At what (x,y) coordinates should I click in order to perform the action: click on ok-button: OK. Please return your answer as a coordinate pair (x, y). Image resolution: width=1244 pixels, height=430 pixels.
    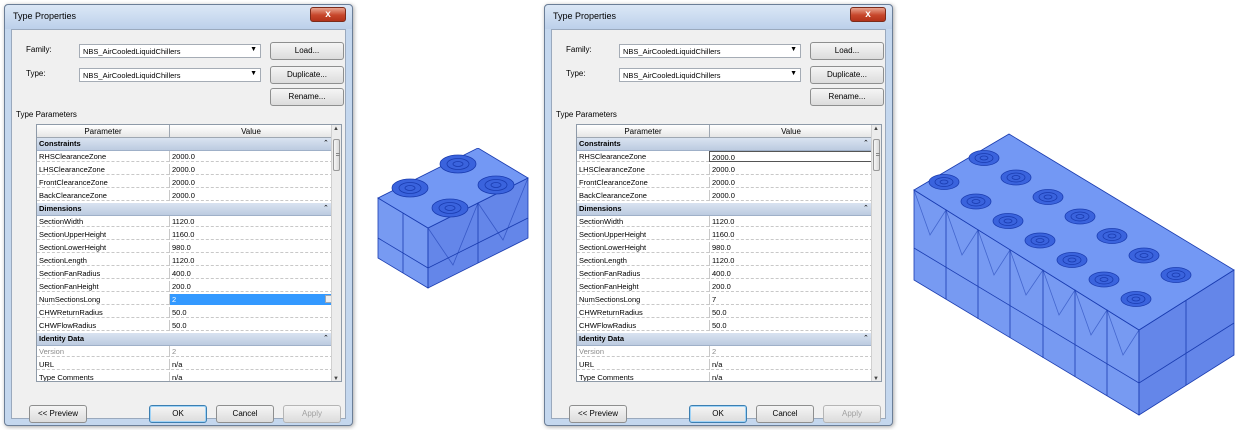
    Looking at the image, I should click on (178, 414).